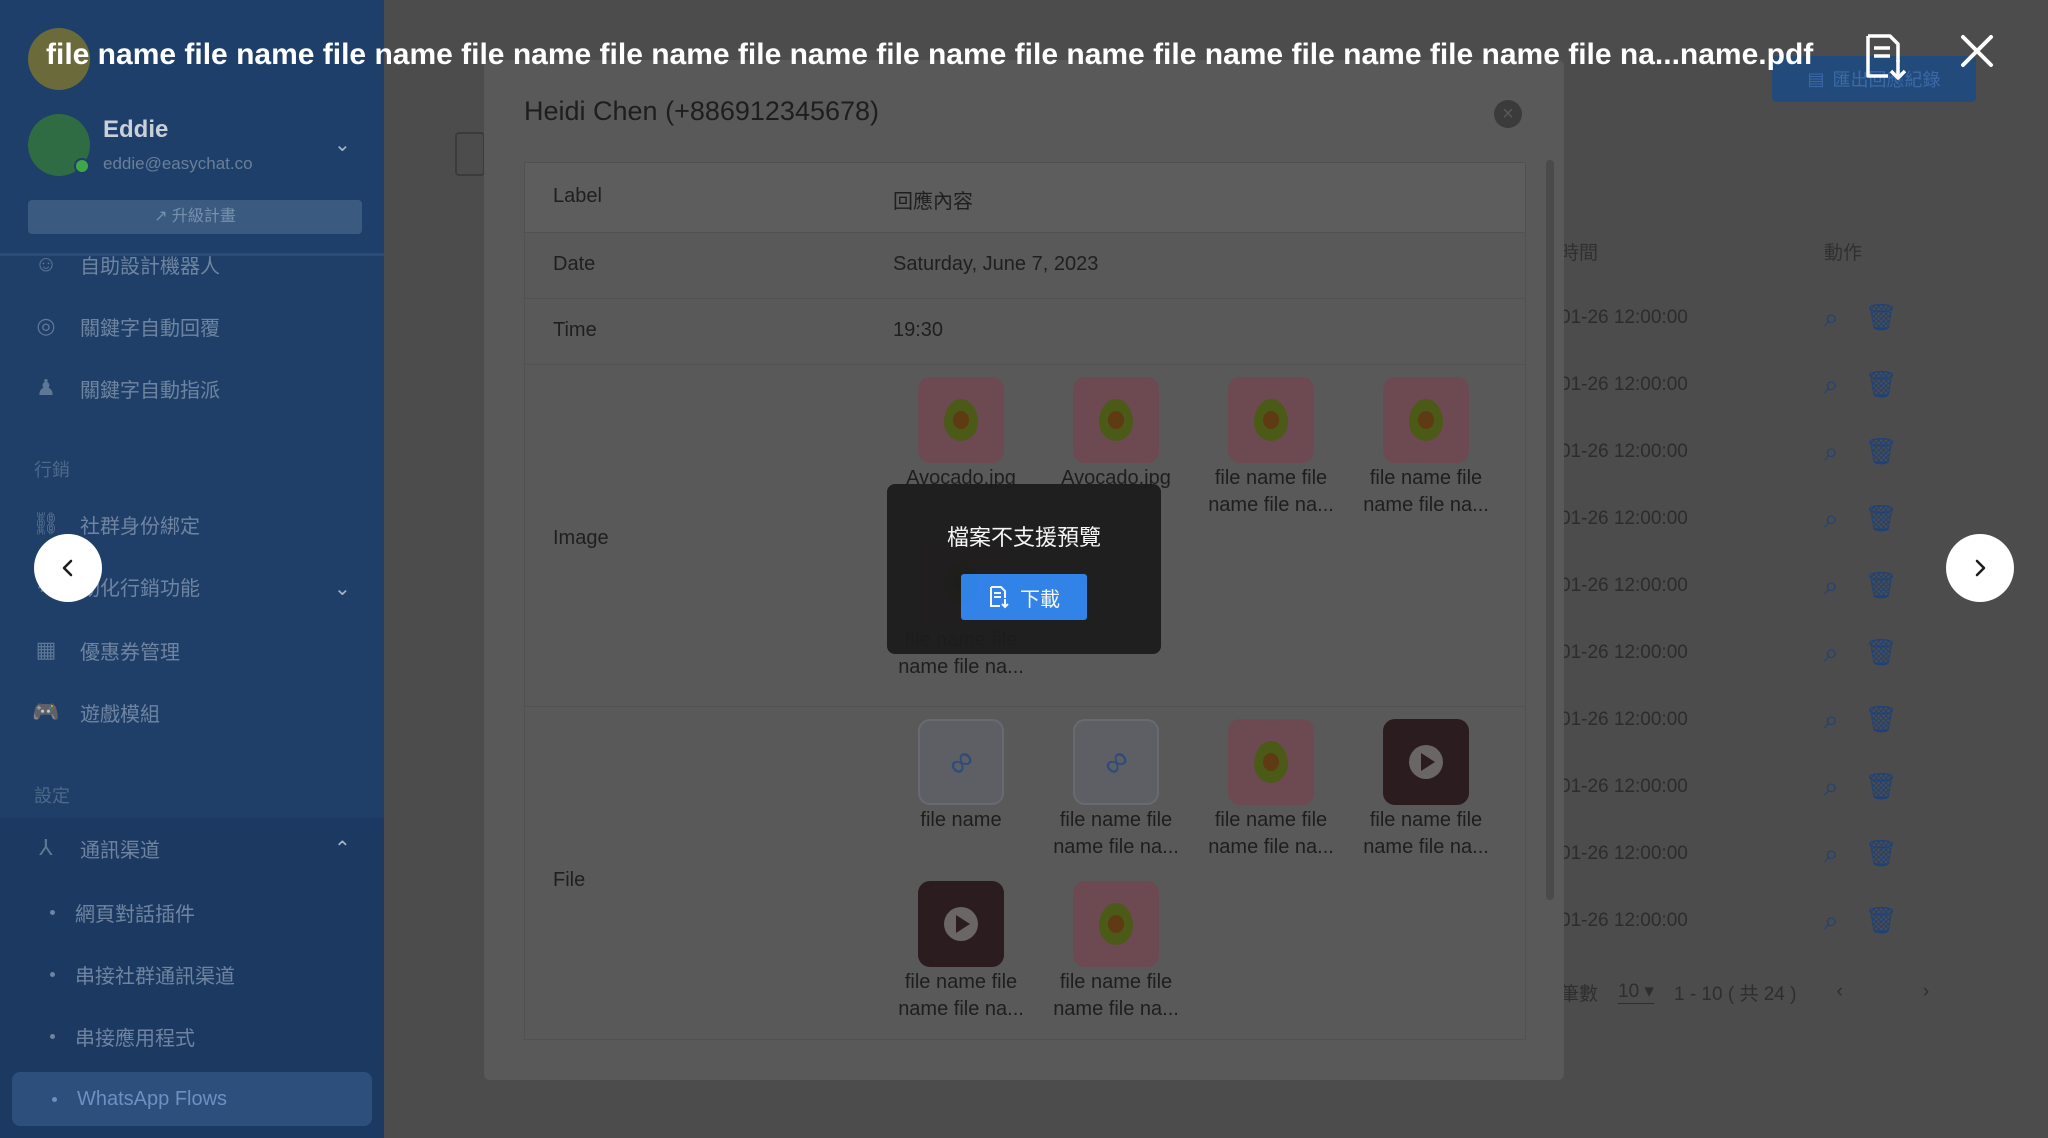 The height and width of the screenshot is (1138, 2048). Describe the element at coordinates (569, 880) in the screenshot. I see `file-label: File` at that location.